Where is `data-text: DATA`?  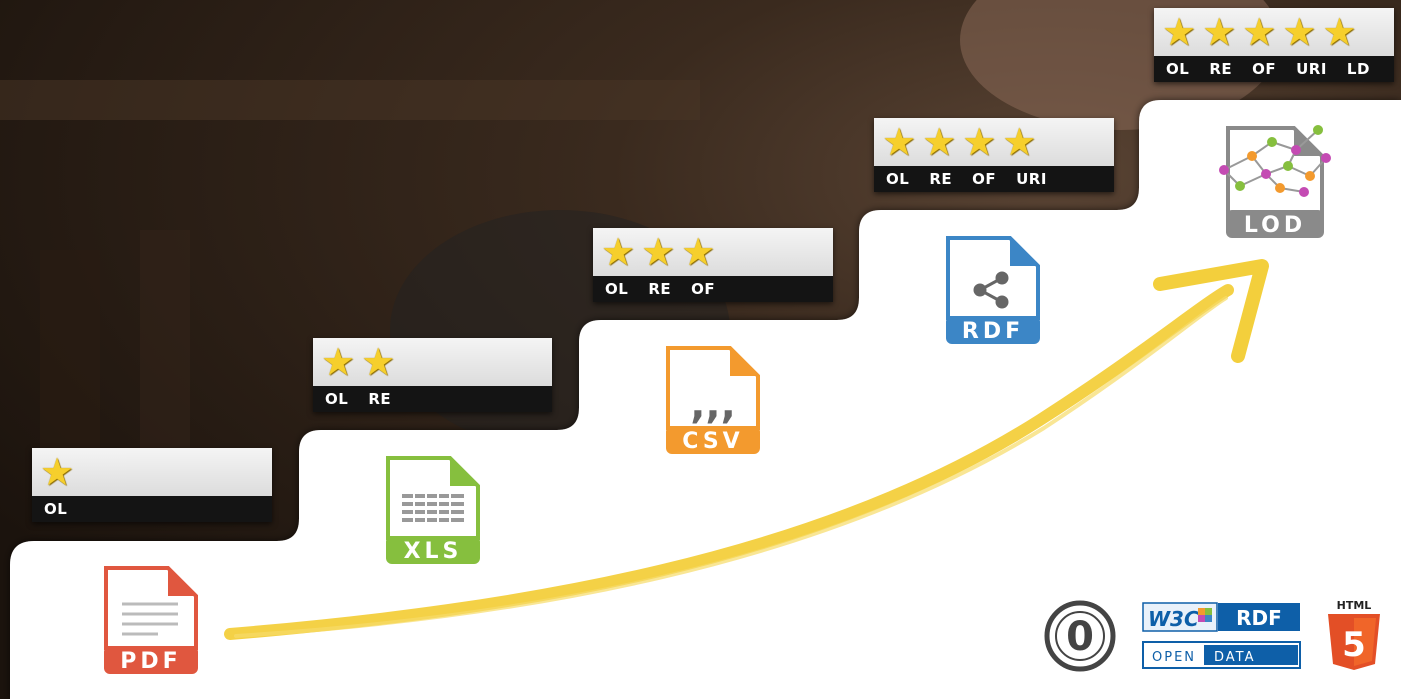
data-text: DATA is located at coordinates (1235, 657).